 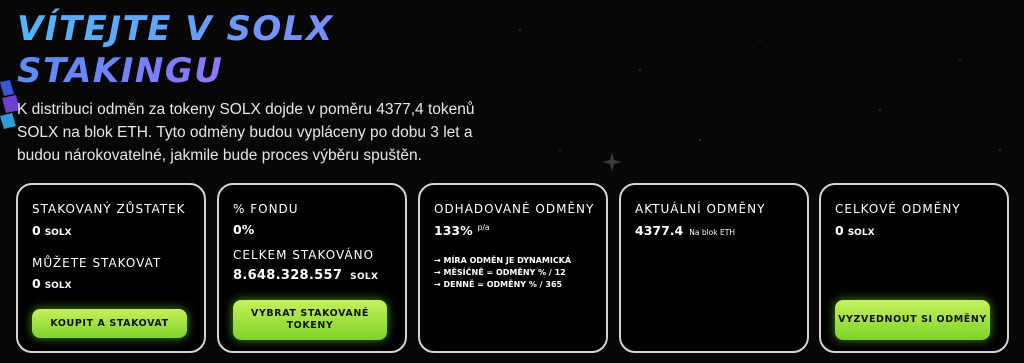 What do you see at coordinates (109, 209) in the screenshot?
I see `staked-balance-label: STAKOVANÝ ZŮSTATEK` at bounding box center [109, 209].